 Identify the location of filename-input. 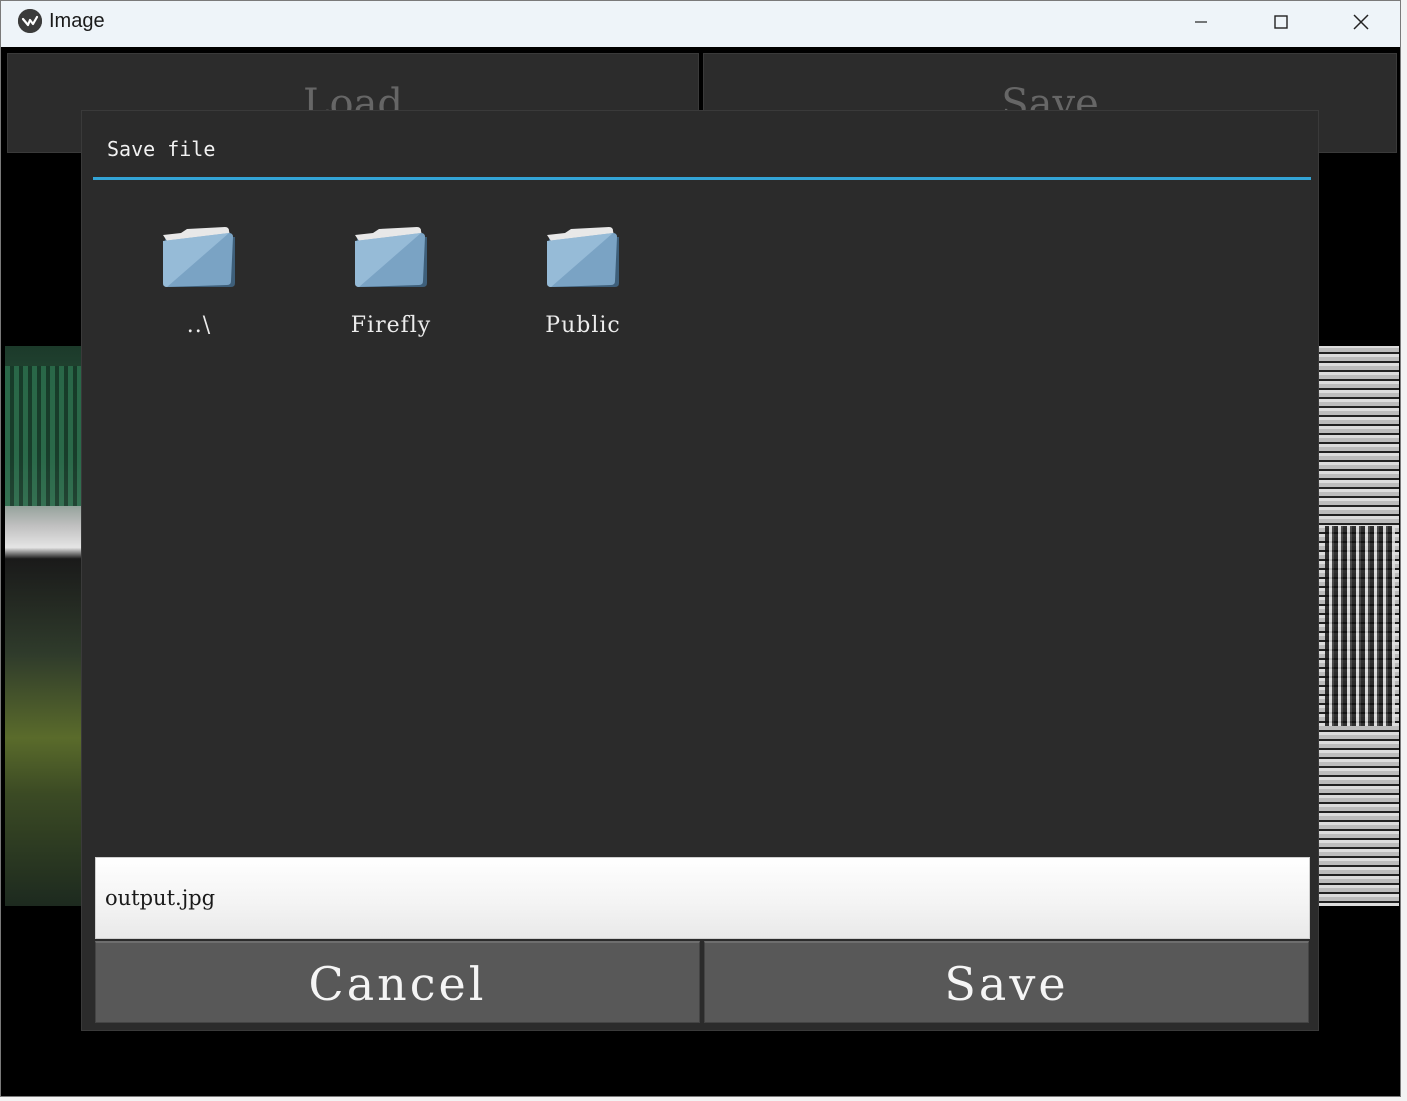
(702, 898).